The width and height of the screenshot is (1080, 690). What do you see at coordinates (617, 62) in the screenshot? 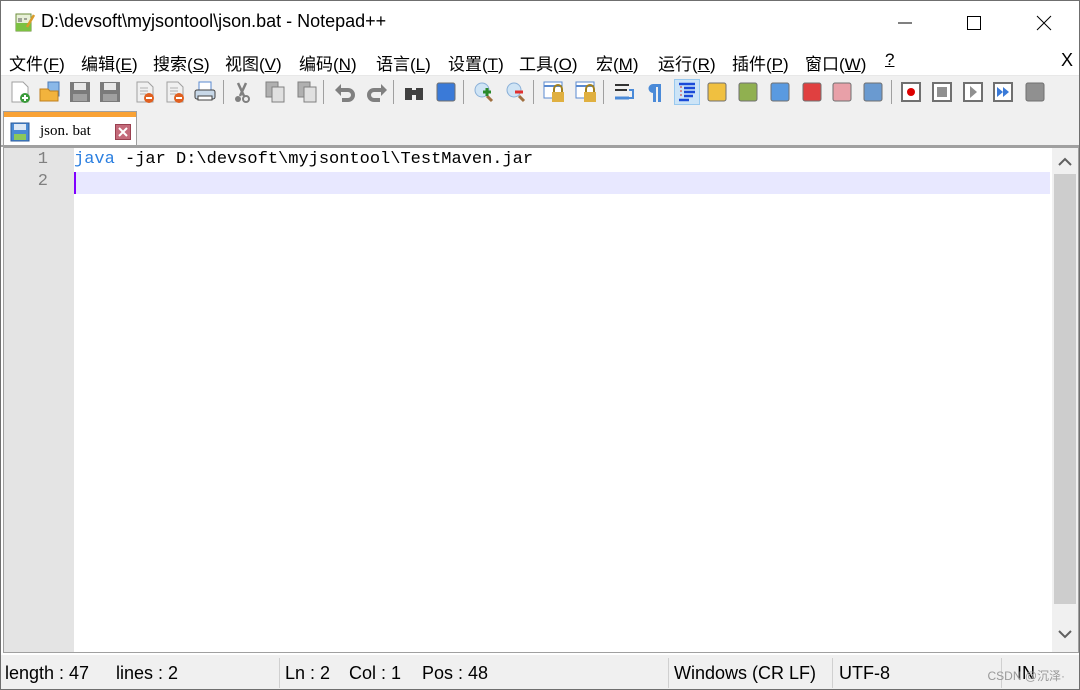
I see `menu-m: 宏(M)` at bounding box center [617, 62].